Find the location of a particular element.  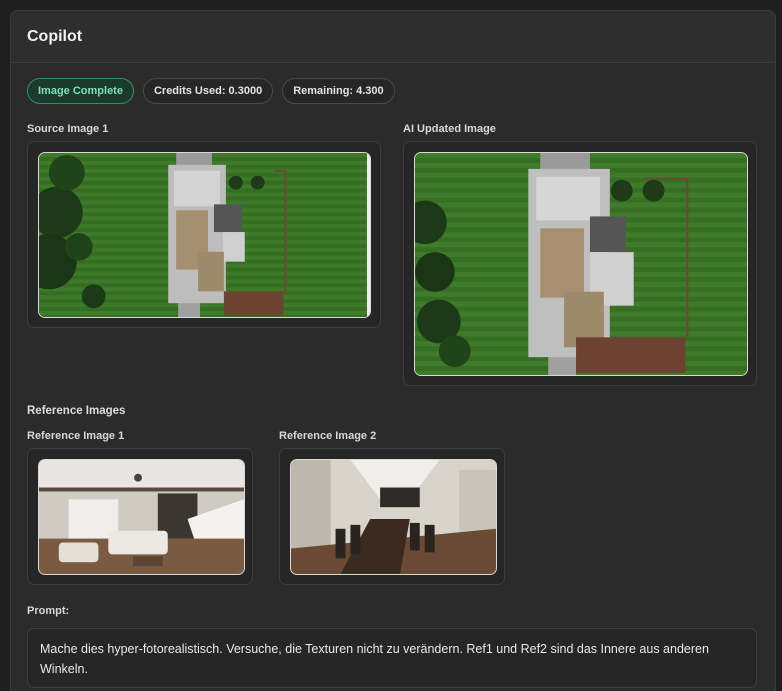

living-room-photo-icon is located at coordinates (141, 517).